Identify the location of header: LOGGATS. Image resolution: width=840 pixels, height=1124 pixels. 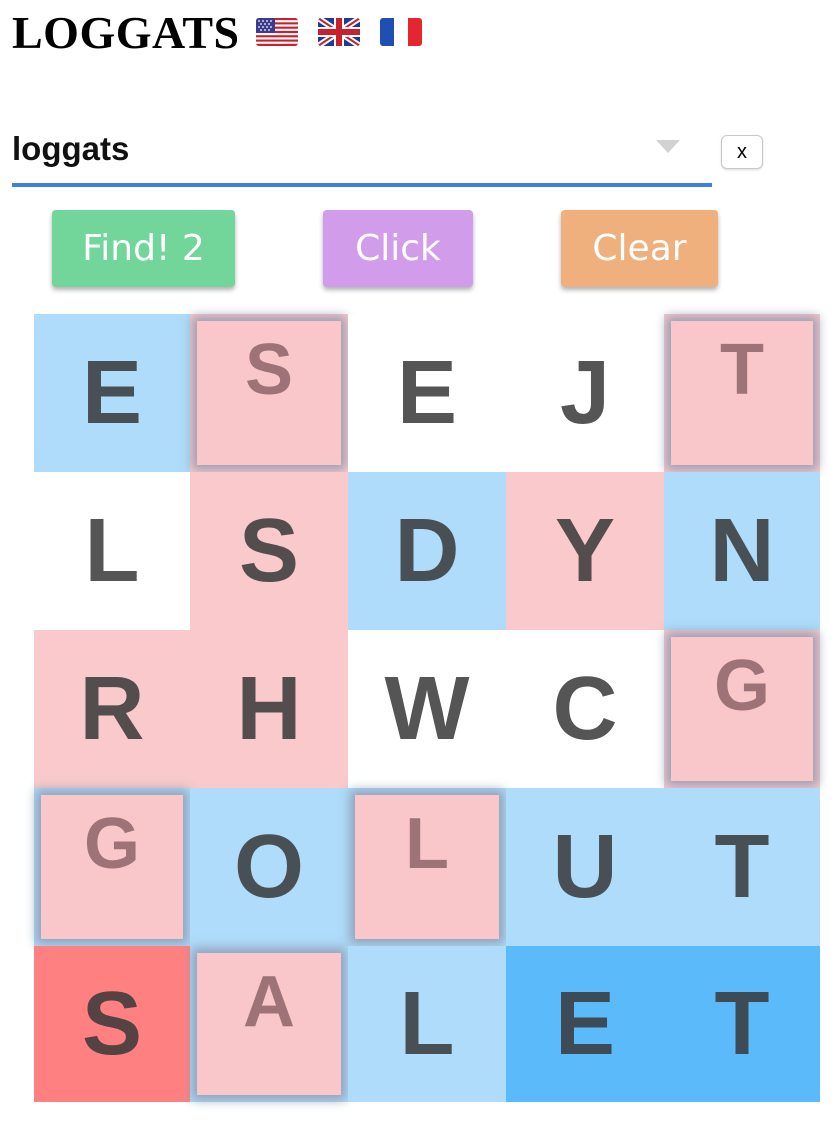
(217, 32).